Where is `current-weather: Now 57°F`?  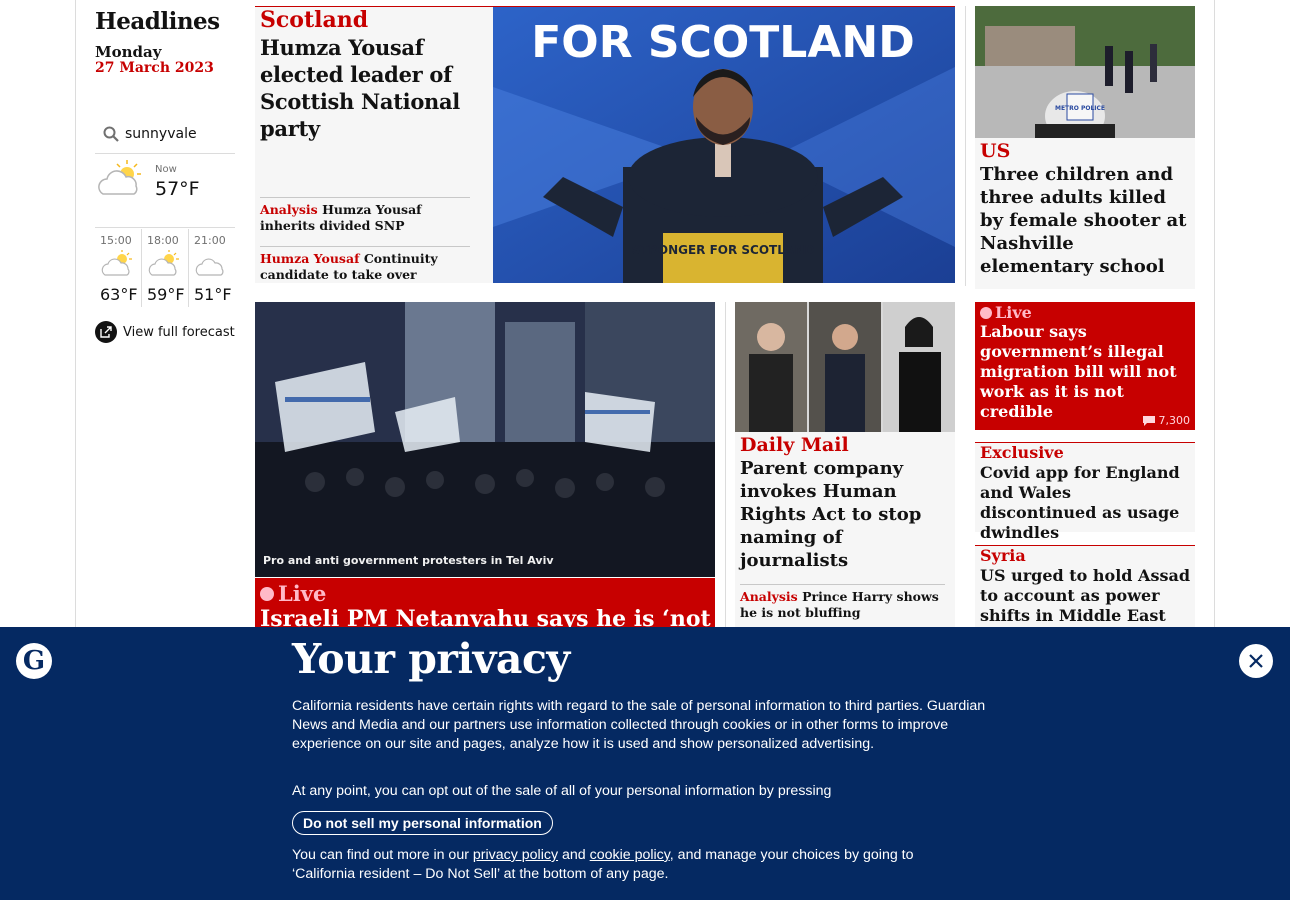 current-weather: Now 57°F is located at coordinates (165, 193).